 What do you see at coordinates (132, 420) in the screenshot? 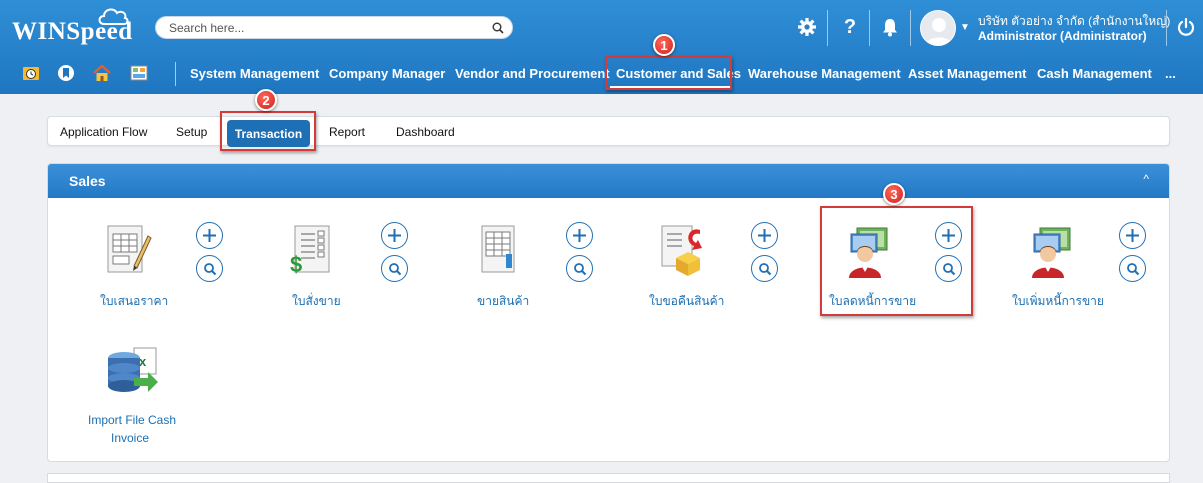
I see `item-label-import-line1: Import File Cash` at bounding box center [132, 420].